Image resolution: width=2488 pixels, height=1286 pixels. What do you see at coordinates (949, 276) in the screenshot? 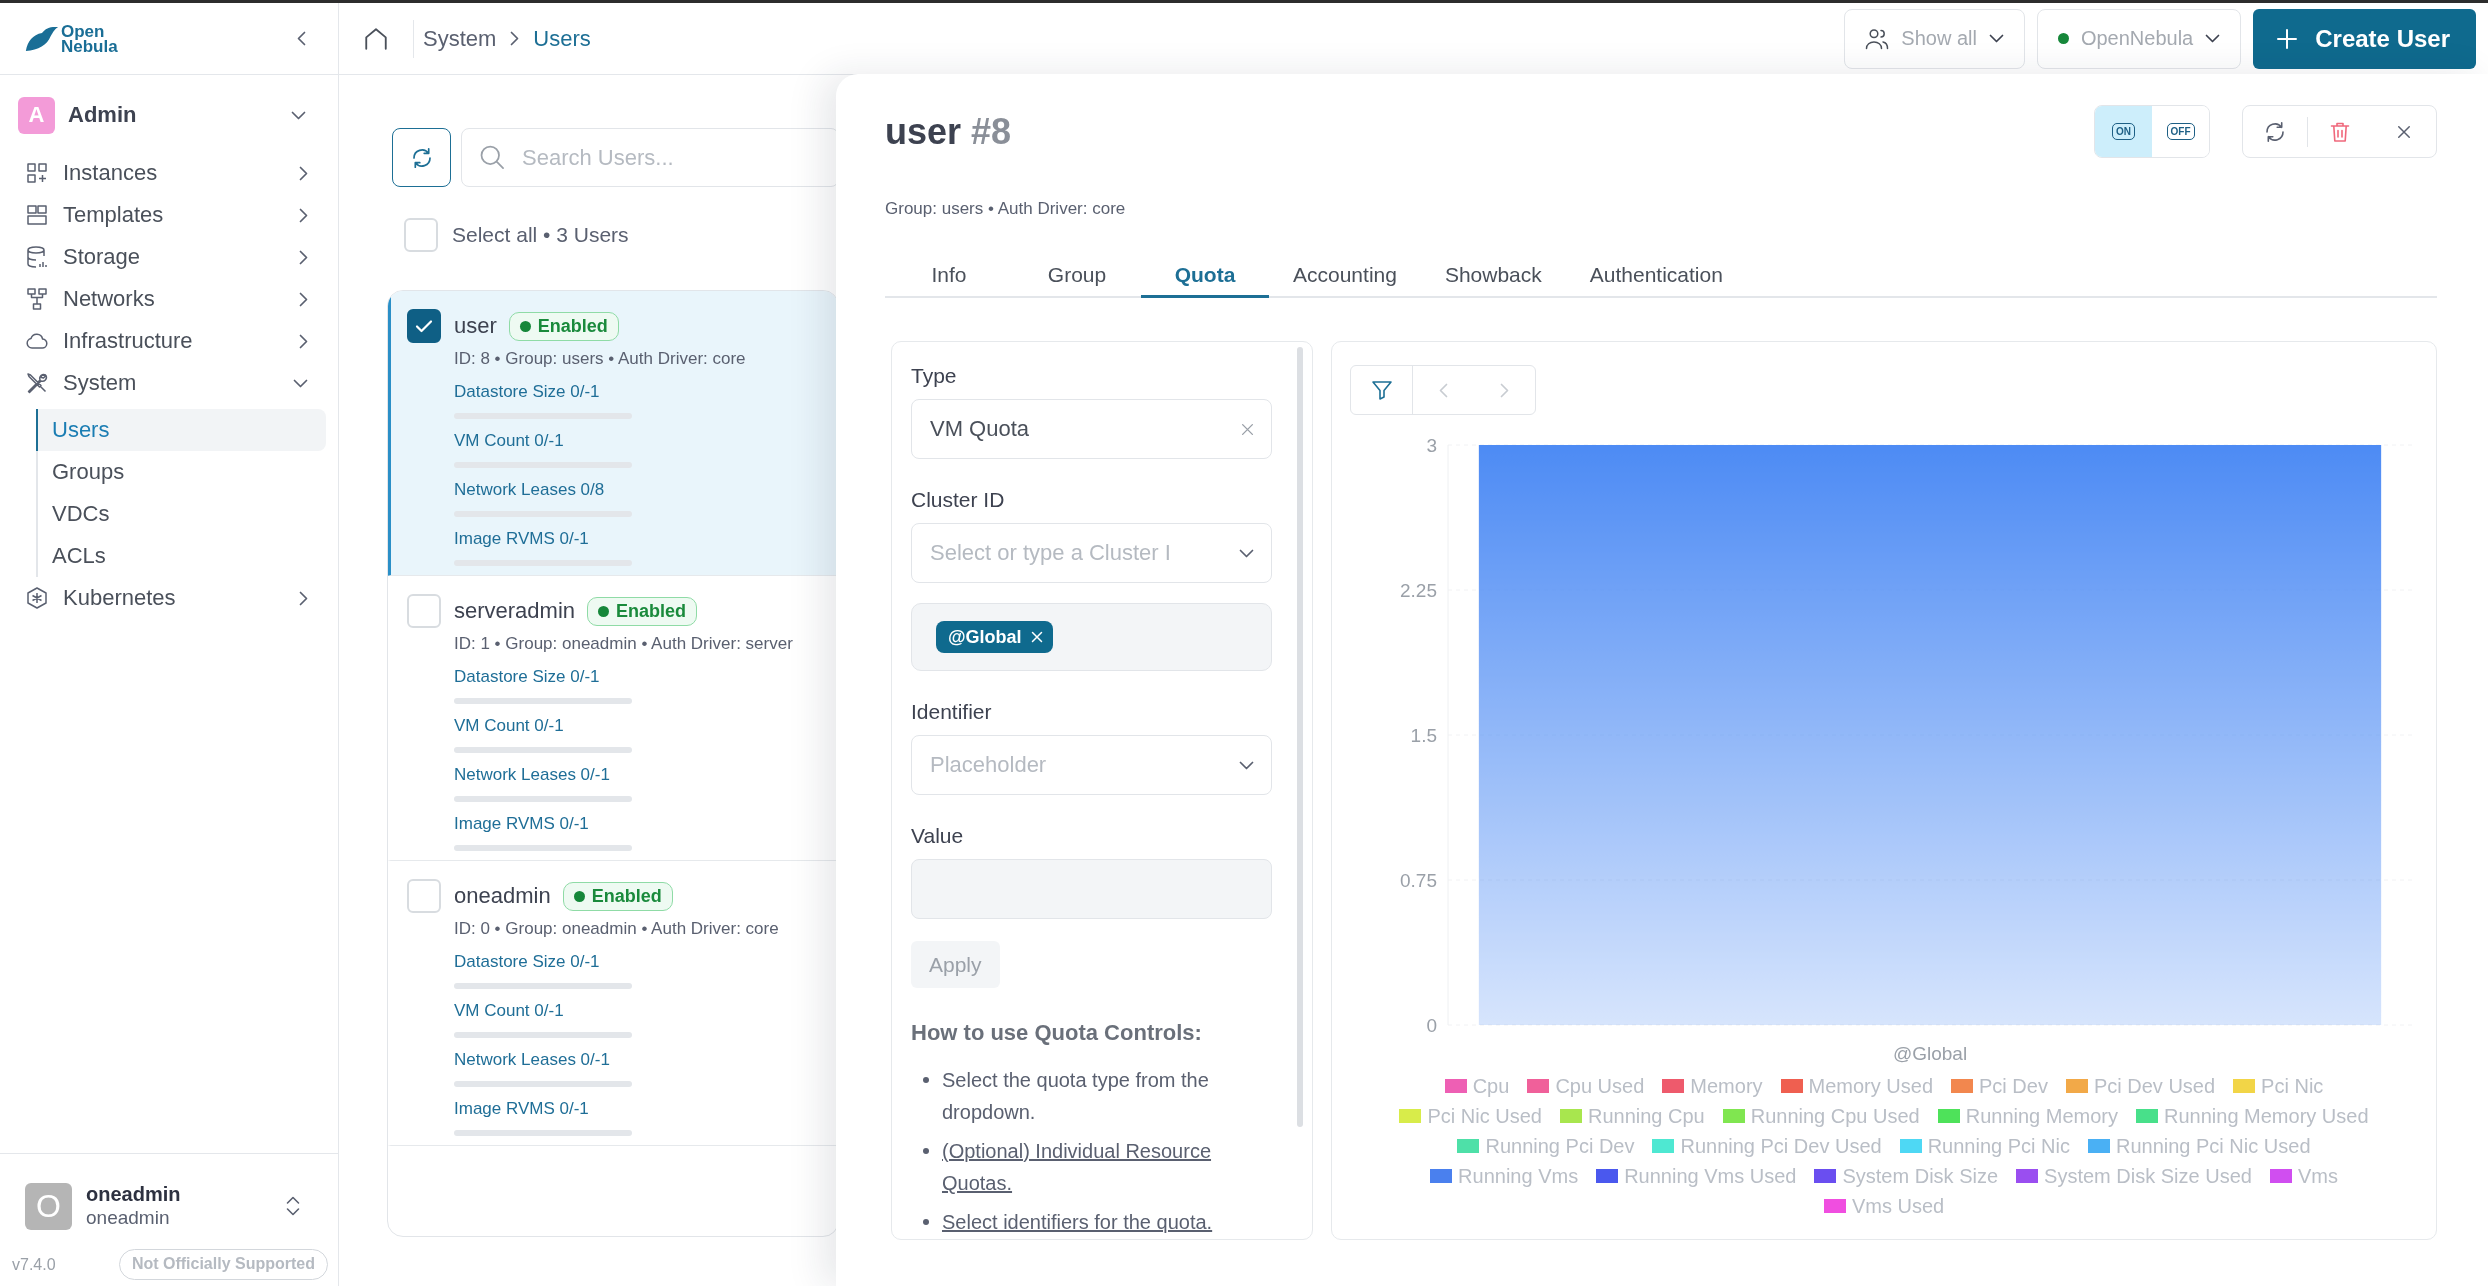
I see `tab: Info` at bounding box center [949, 276].